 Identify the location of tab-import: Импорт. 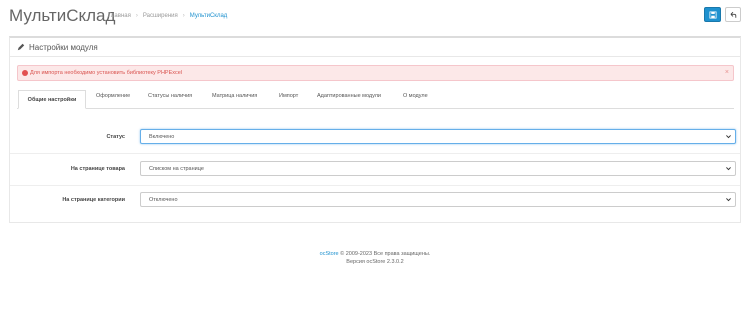
(288, 96).